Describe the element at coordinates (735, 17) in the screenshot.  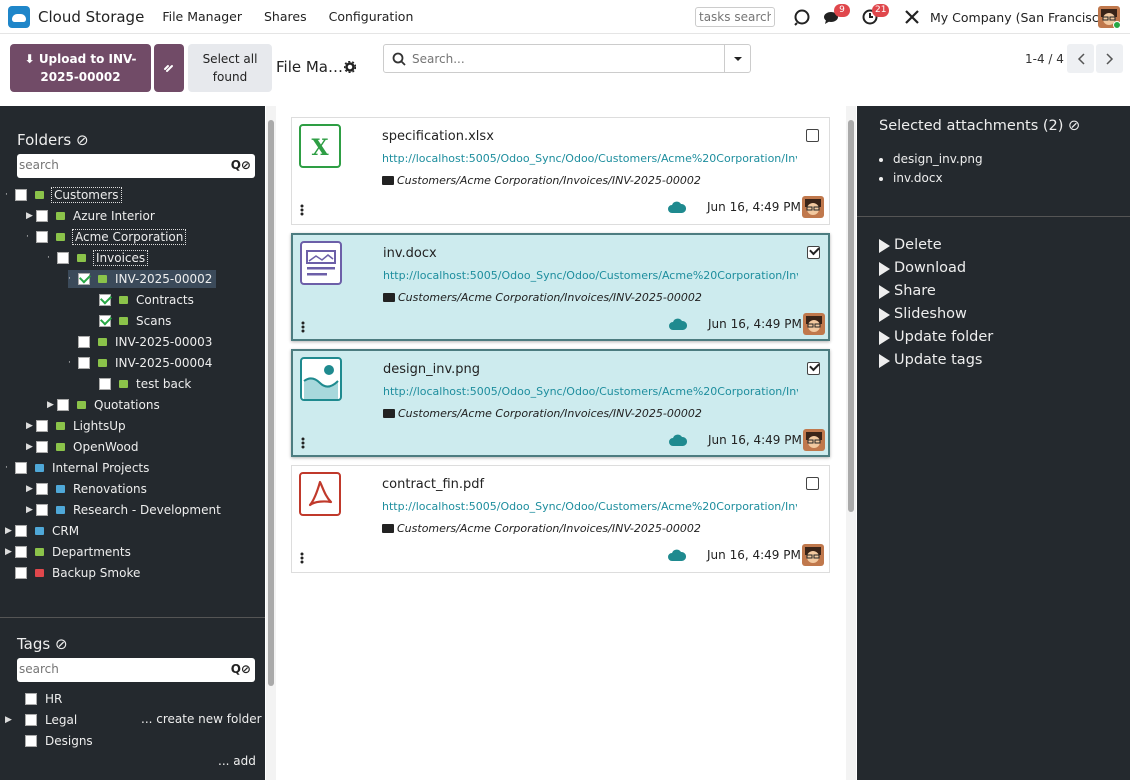
I see `tasks-search-input` at that location.